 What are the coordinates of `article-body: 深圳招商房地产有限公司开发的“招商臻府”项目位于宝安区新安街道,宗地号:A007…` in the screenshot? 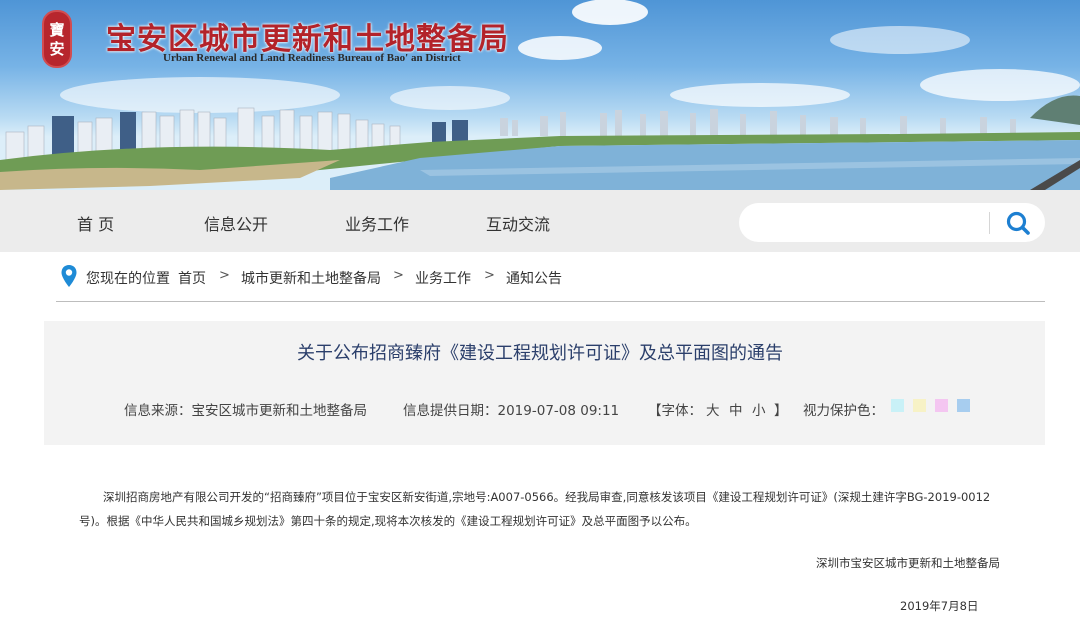 It's located at (535, 509).